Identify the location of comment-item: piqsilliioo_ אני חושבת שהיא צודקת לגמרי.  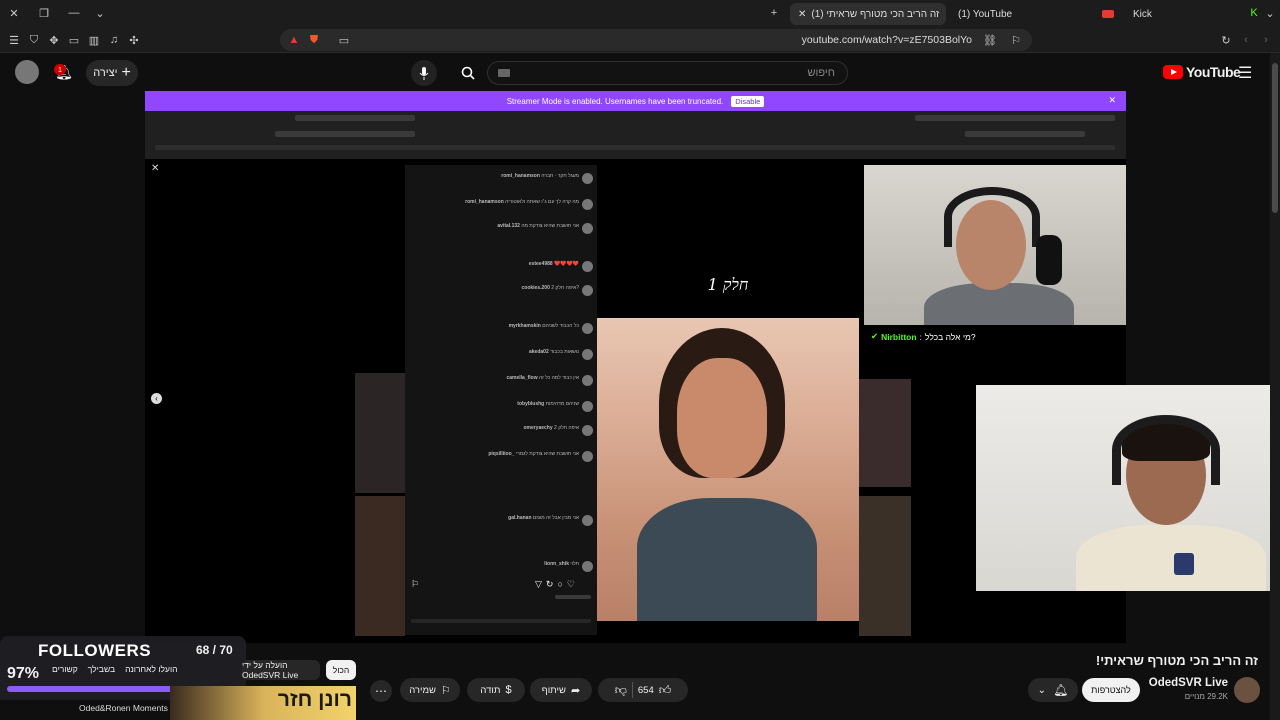
(503, 456).